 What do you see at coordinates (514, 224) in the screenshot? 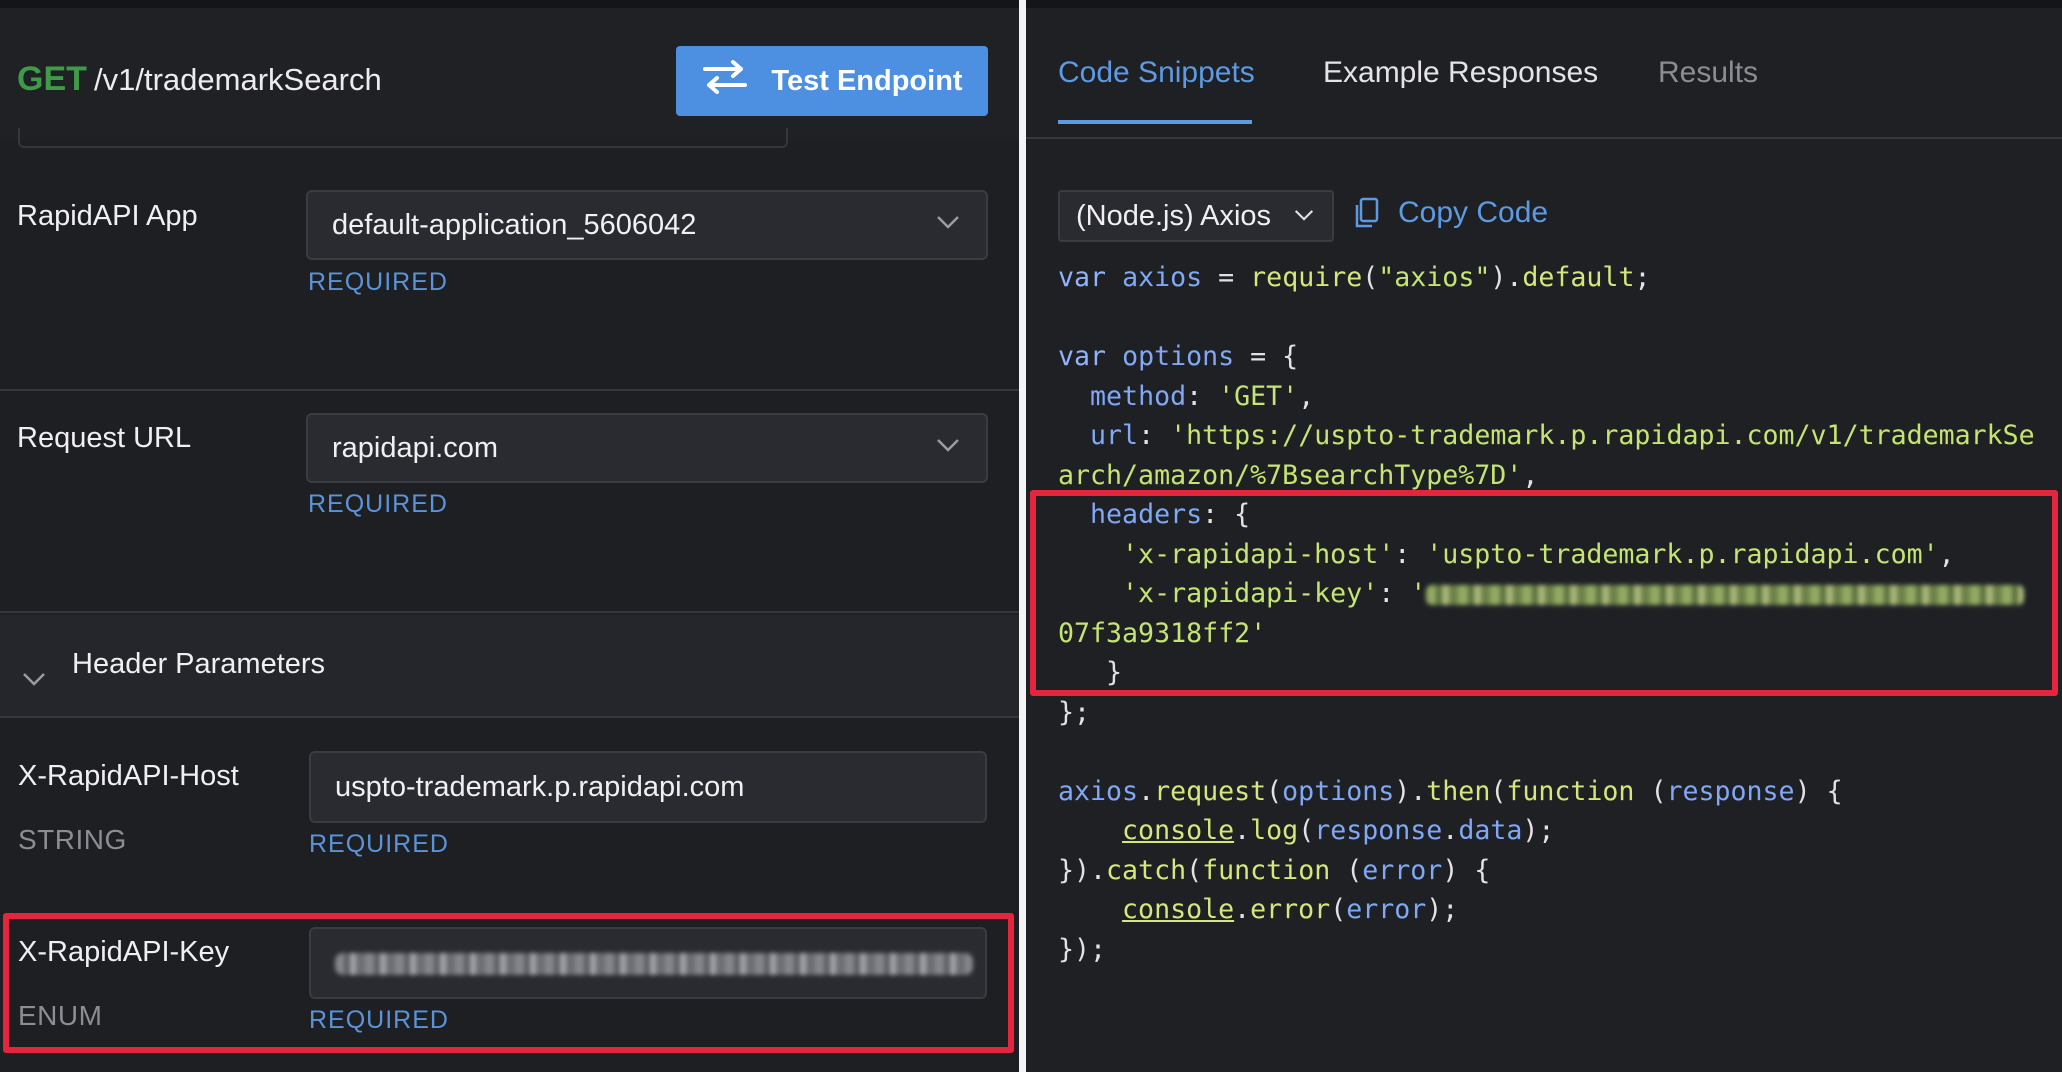
I see `app-select-value: default-application_5606042` at bounding box center [514, 224].